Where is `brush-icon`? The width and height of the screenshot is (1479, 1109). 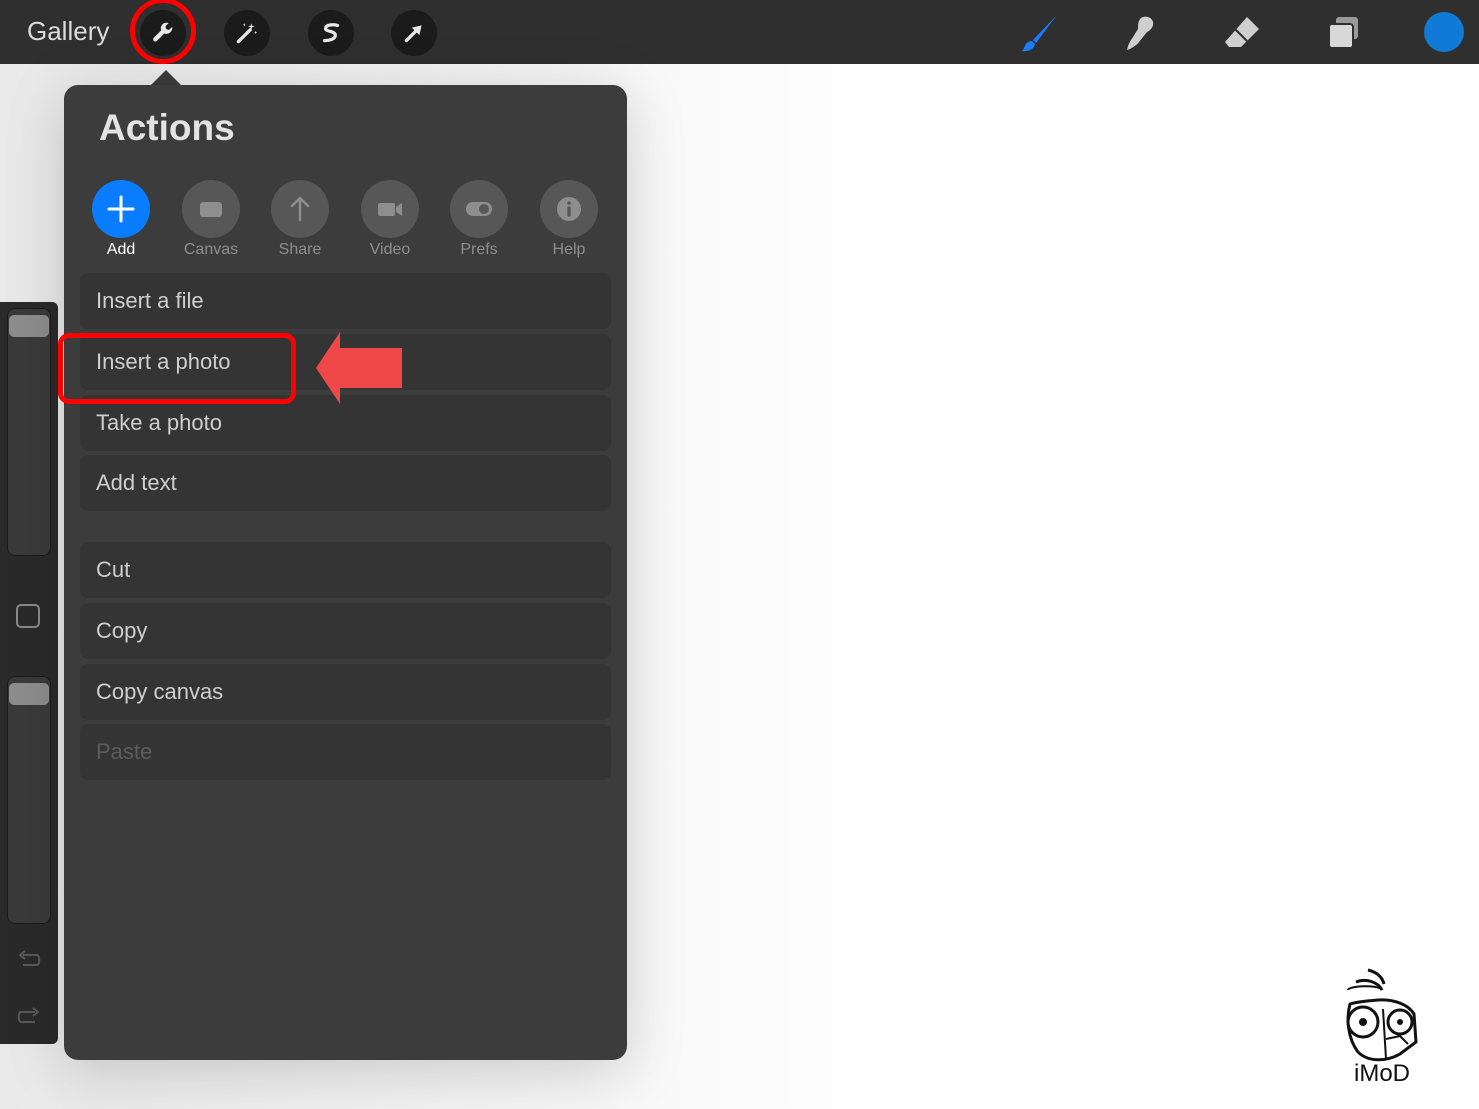
brush-icon is located at coordinates (1039, 33).